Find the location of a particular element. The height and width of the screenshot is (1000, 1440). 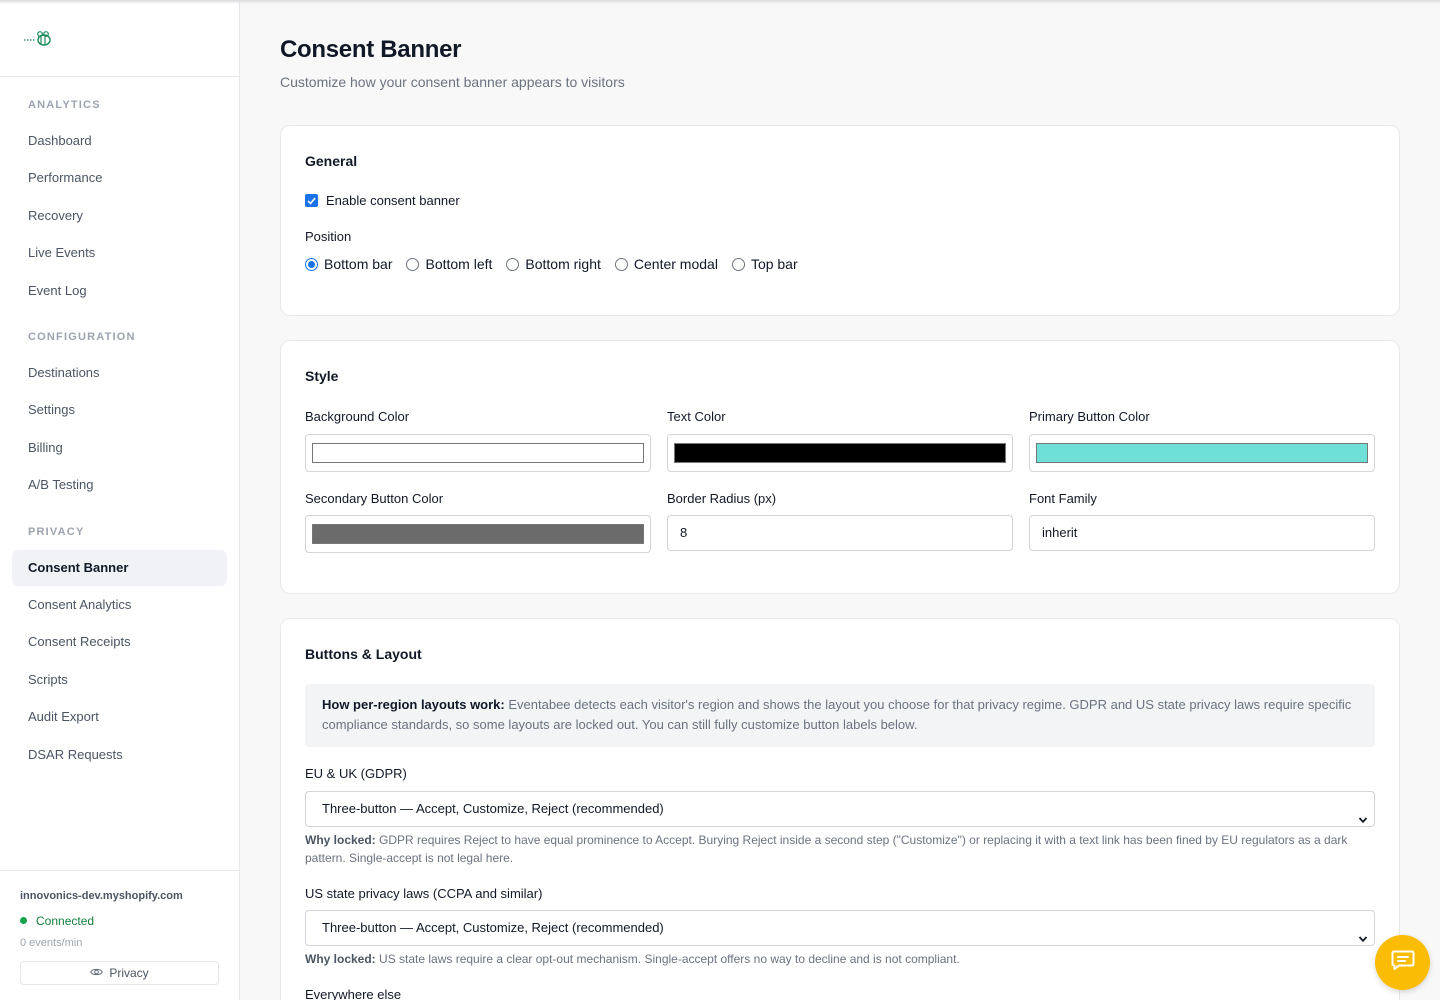

border-radius-label: Border Radius (px) is located at coordinates (722, 498).